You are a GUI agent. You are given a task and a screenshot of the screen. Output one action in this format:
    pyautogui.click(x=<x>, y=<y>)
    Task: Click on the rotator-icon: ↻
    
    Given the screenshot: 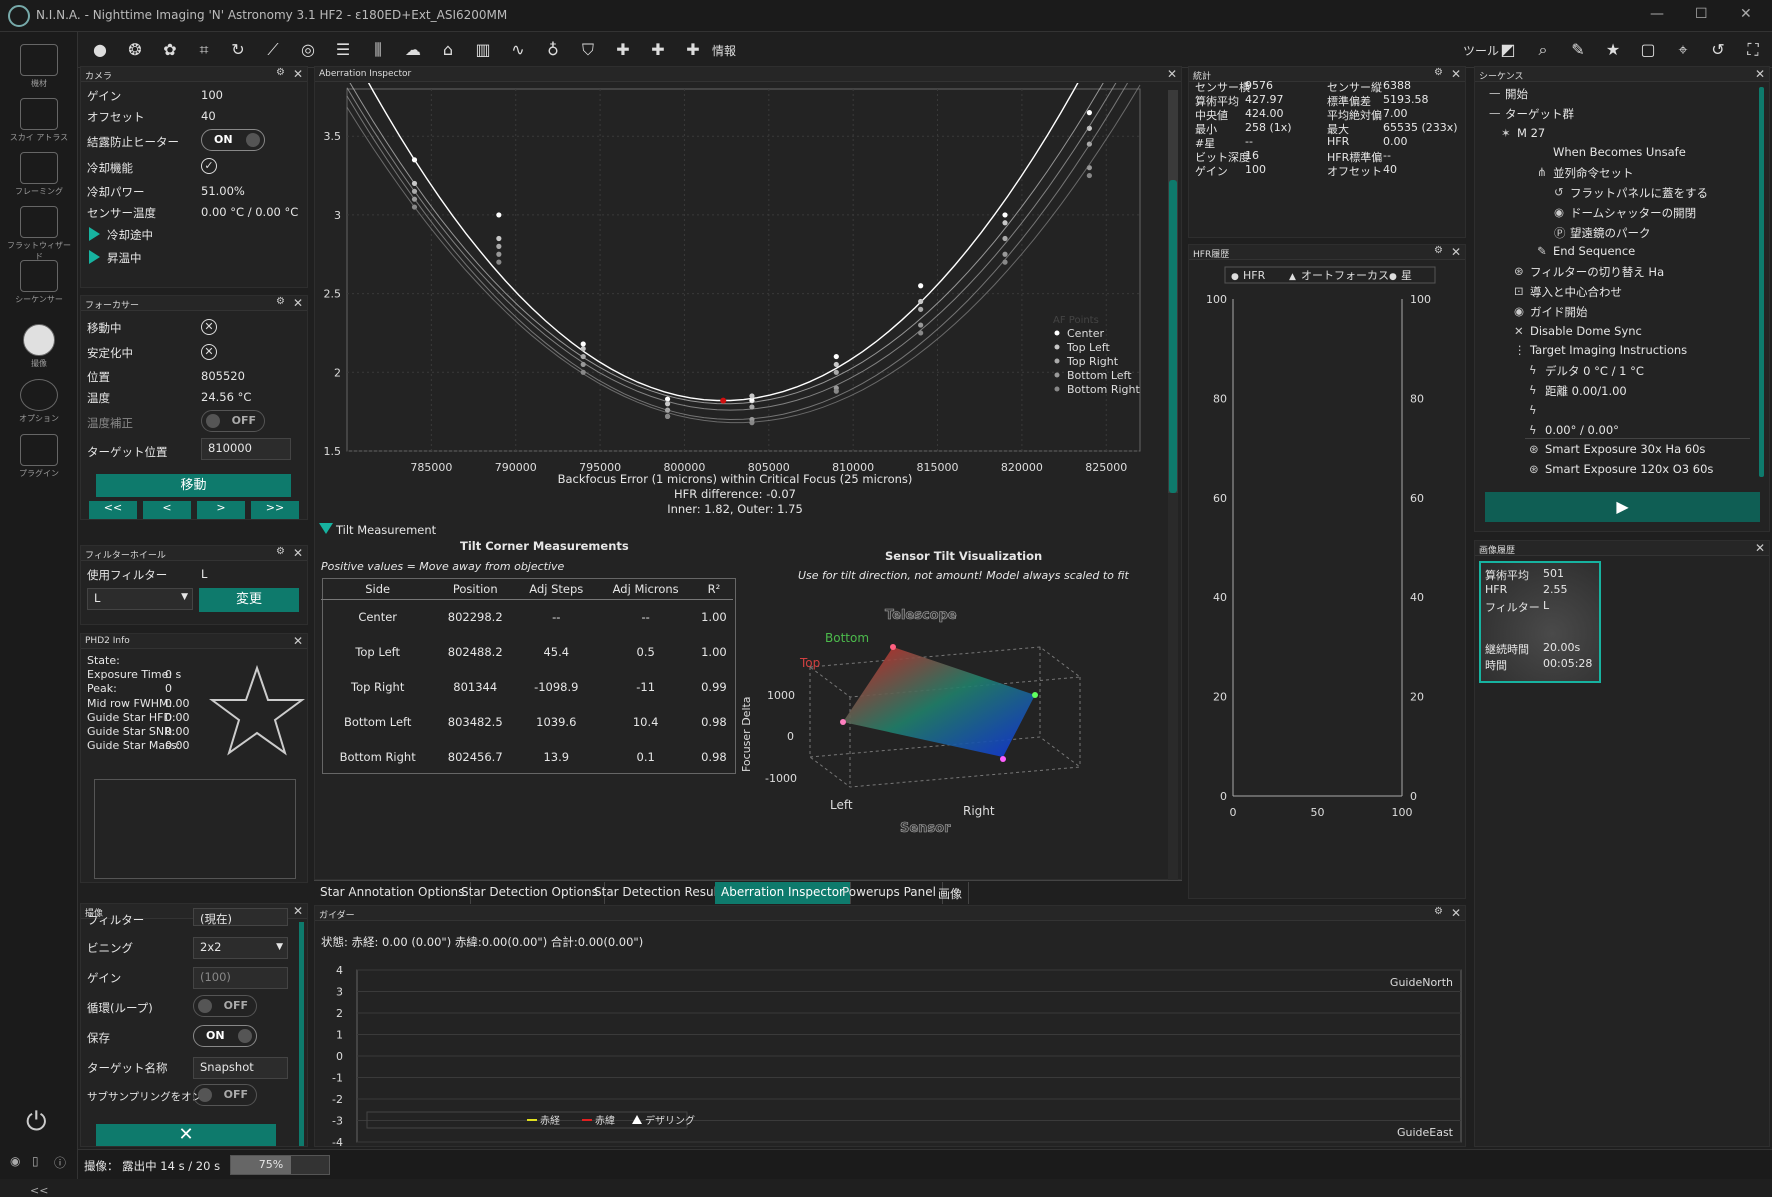 What is the action you would take?
    pyautogui.click(x=238, y=50)
    